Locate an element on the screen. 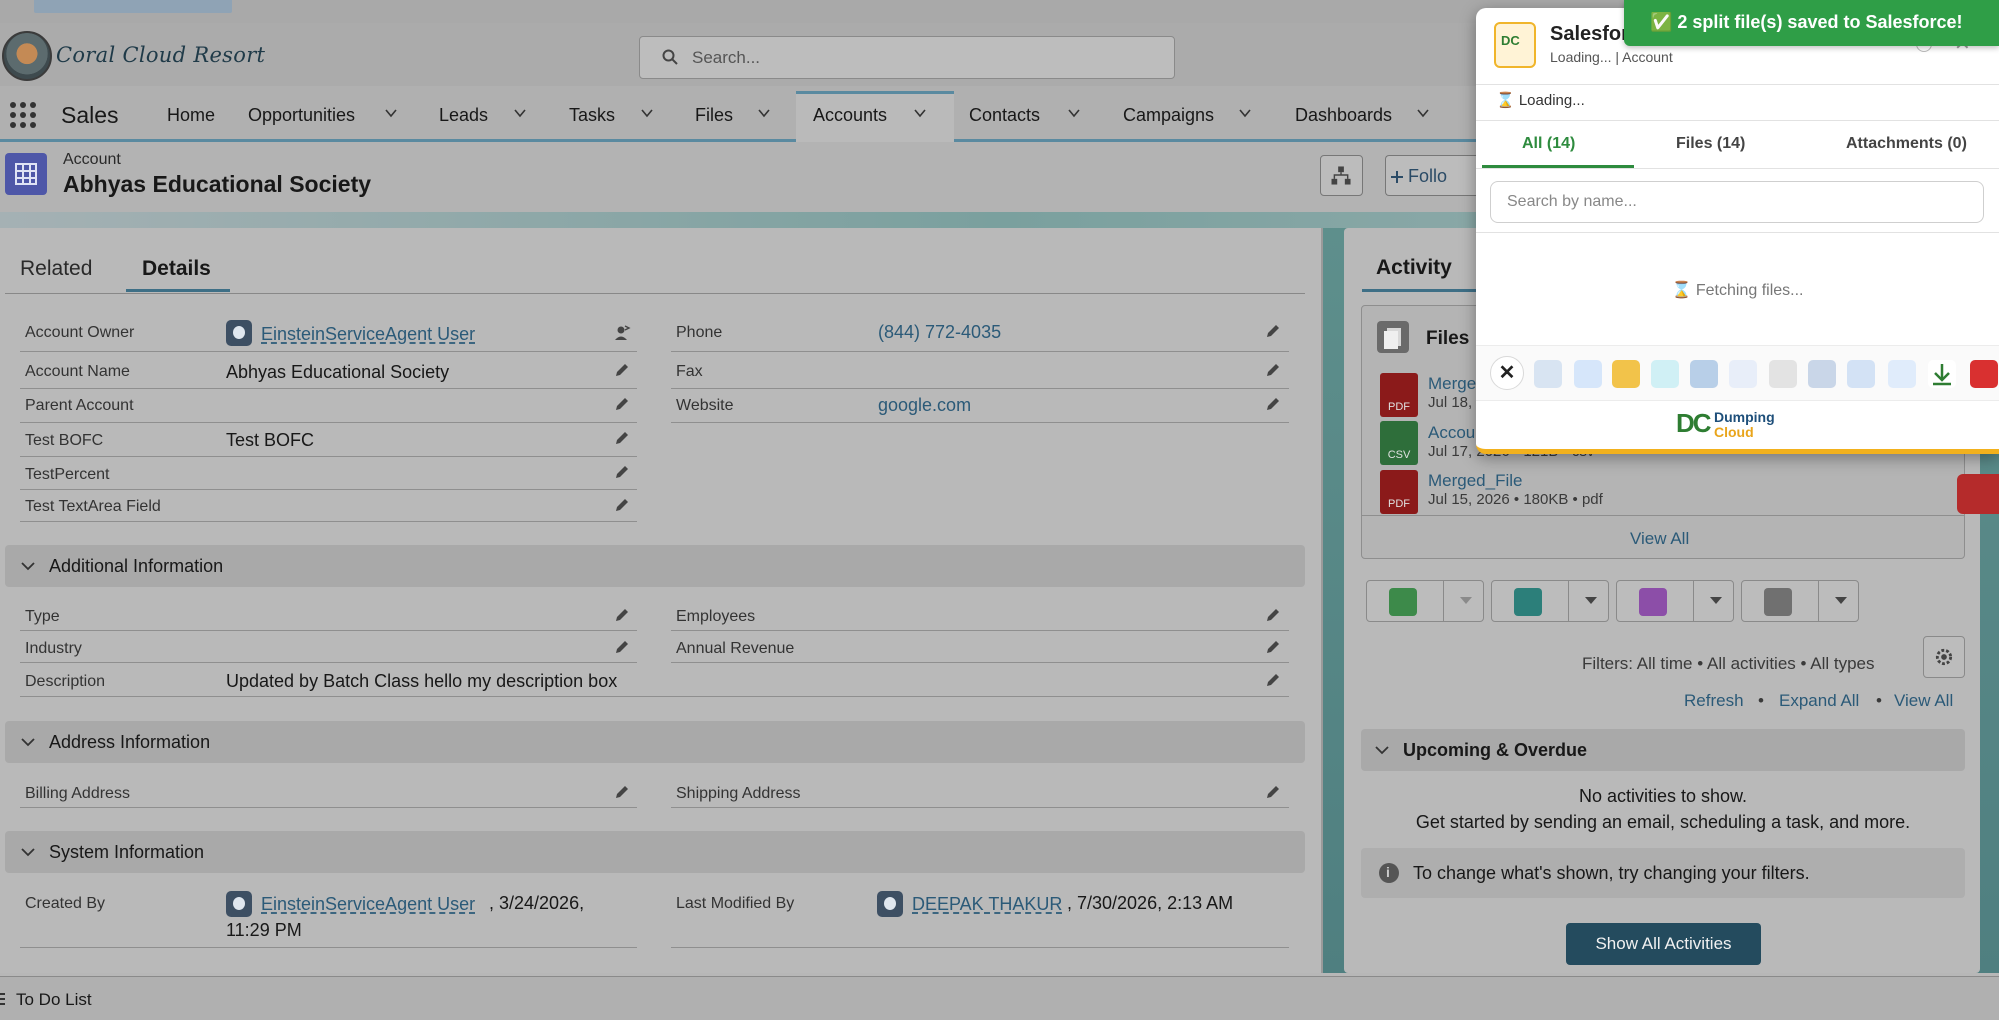  section-address-information: Address Information is located at coordinates (655, 742).